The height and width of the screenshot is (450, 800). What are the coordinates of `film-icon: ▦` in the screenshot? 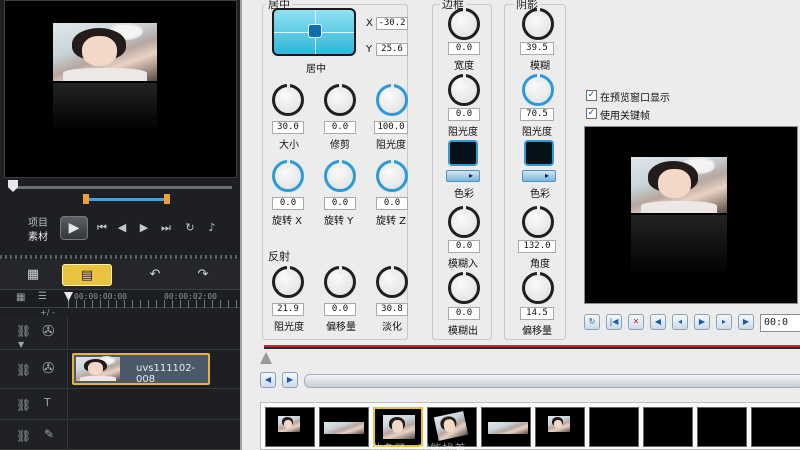 It's located at (33, 275).